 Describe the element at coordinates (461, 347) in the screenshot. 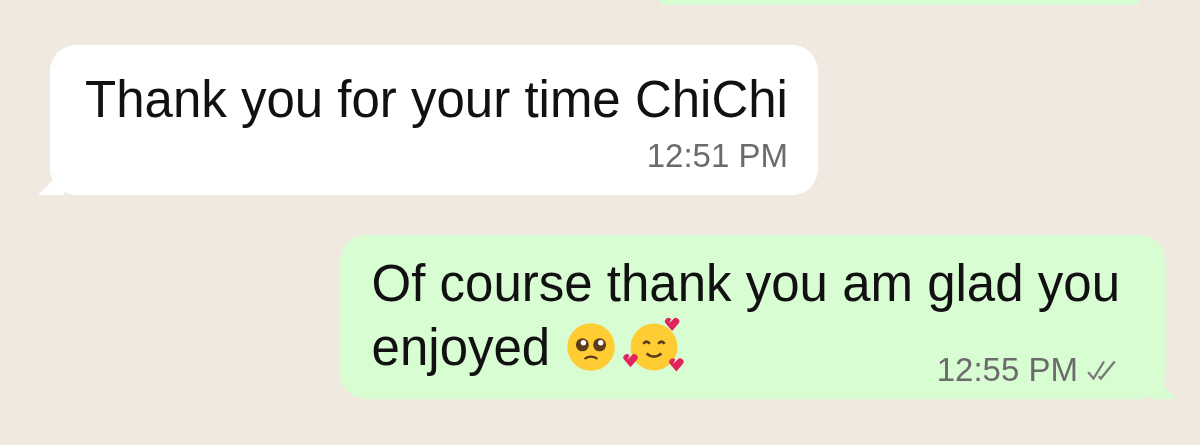

I see `message-text: enjoyed` at that location.